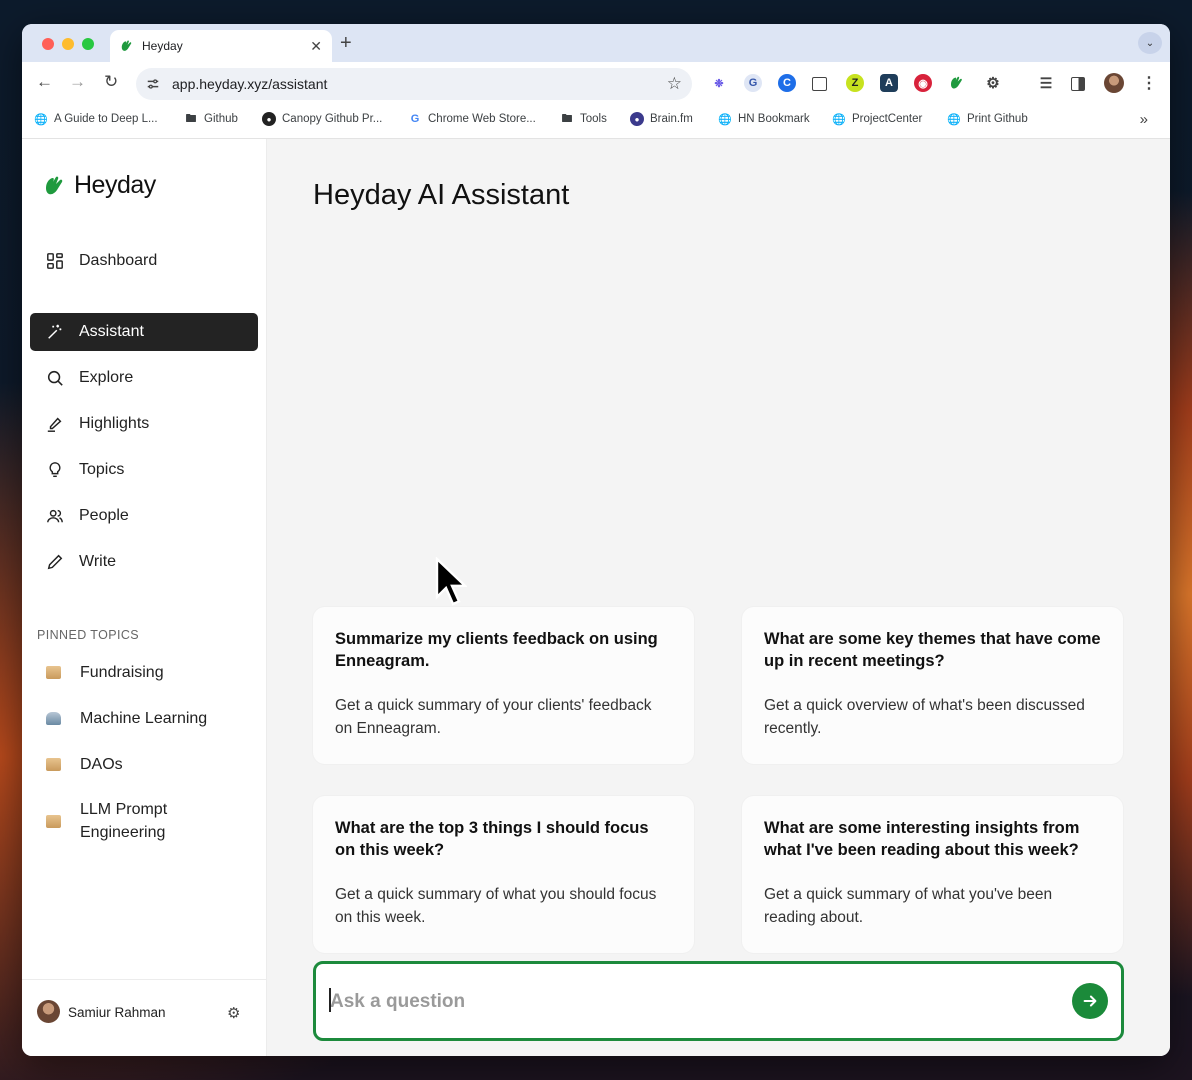 This screenshot has height=1080, width=1192. I want to click on arrow-right-icon, so click(1090, 1001).